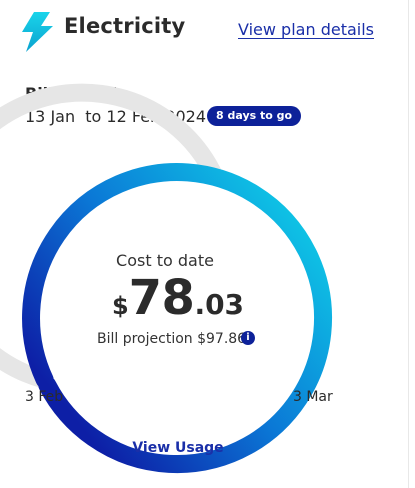 The image size is (415, 488). Describe the element at coordinates (44, 397) in the screenshot. I see `gauge-start-date: 3 Feb` at that location.